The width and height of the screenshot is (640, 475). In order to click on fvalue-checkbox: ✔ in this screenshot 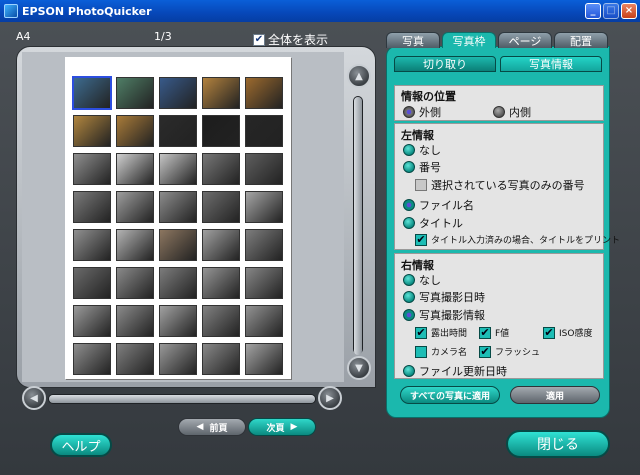, I will do `click(485, 332)`.